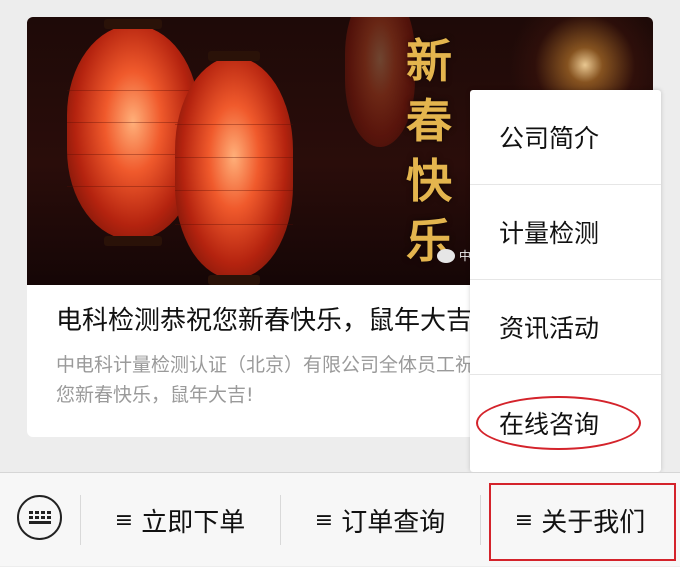  I want to click on tab-order-query: ≡ 订单查询, so click(380, 520).